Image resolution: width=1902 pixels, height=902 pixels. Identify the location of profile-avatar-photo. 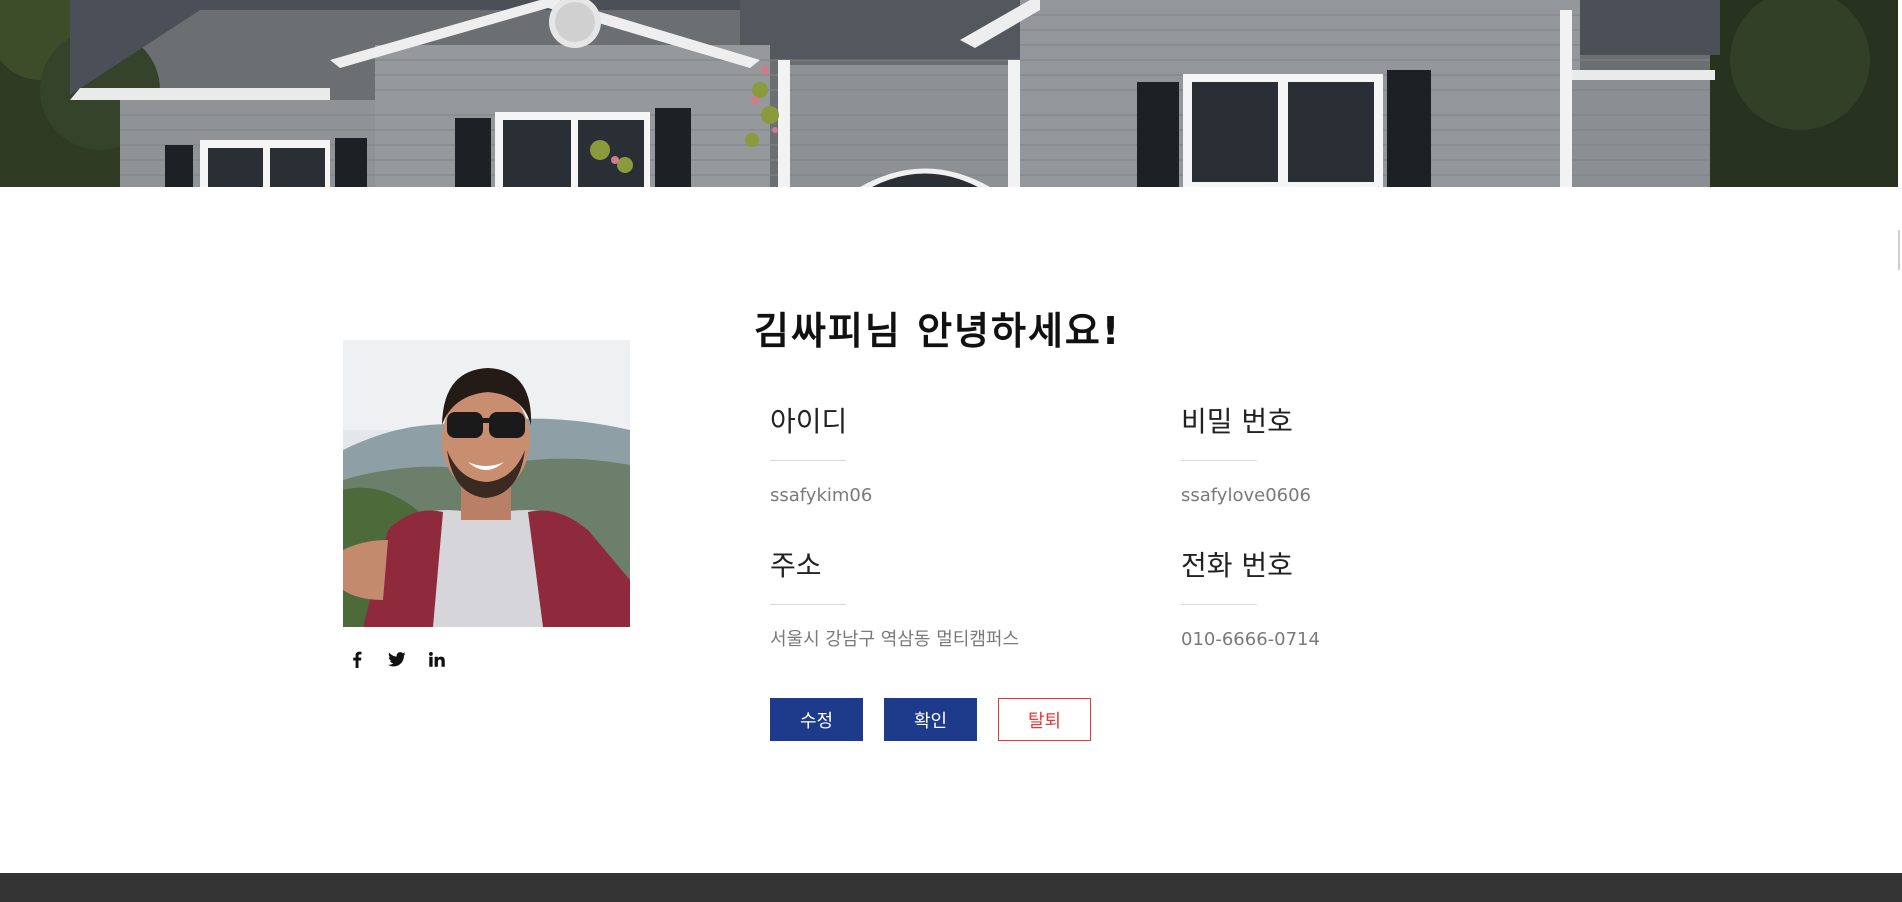
(486, 483).